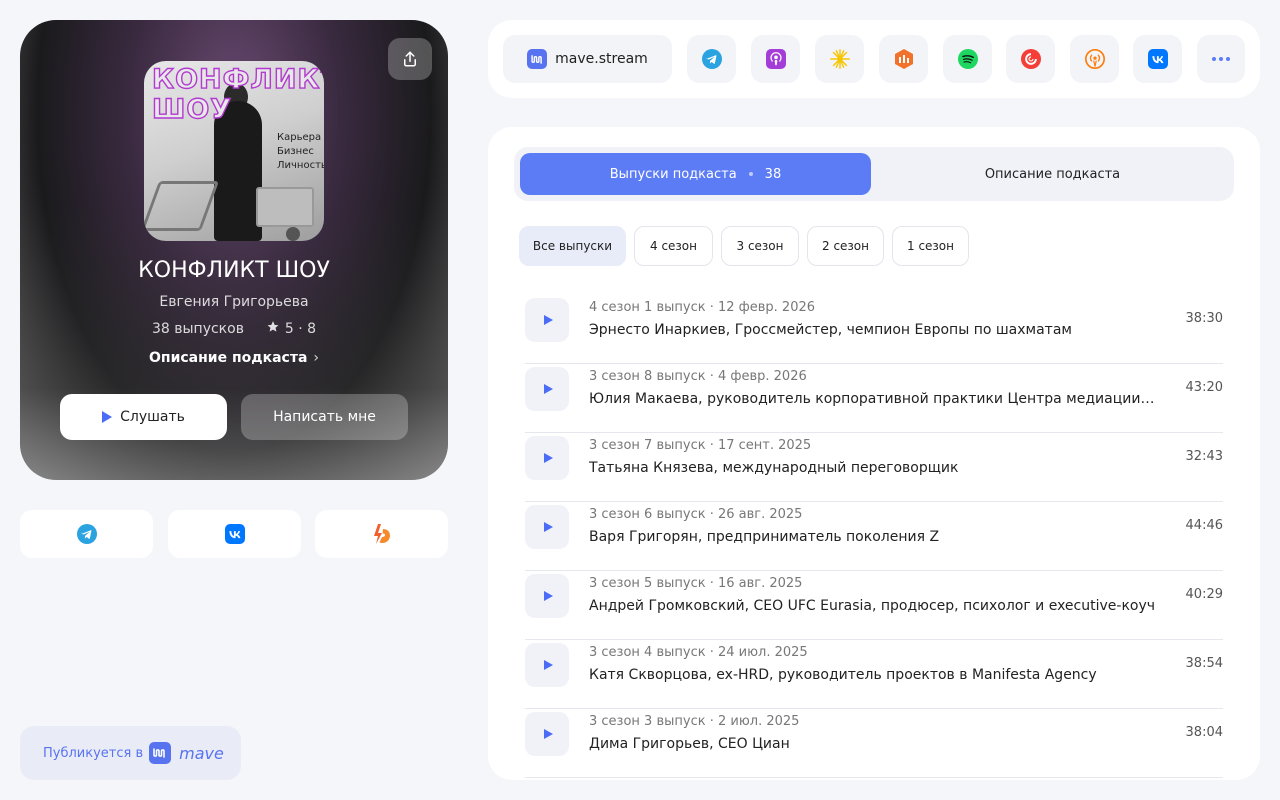  What do you see at coordinates (696, 514) in the screenshot?
I see `episode-meta: 3 сезон 6 выпуск · 26 авг. 2025` at bounding box center [696, 514].